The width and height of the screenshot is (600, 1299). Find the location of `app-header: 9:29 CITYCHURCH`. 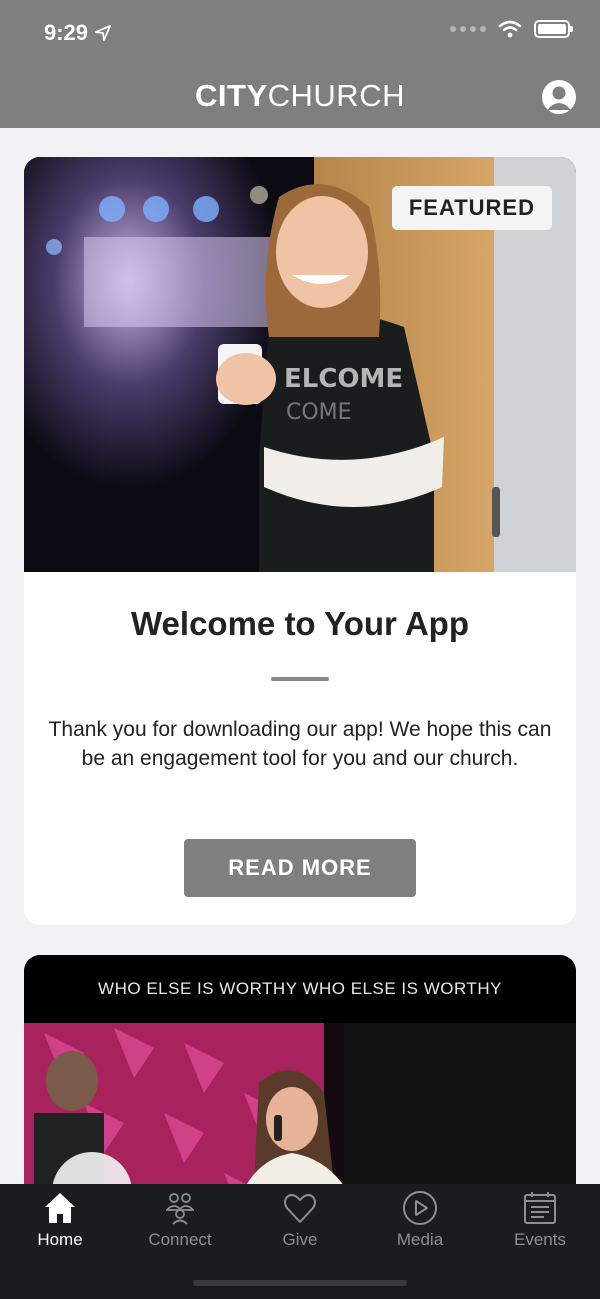

app-header: 9:29 CITYCHURCH is located at coordinates (300, 64).